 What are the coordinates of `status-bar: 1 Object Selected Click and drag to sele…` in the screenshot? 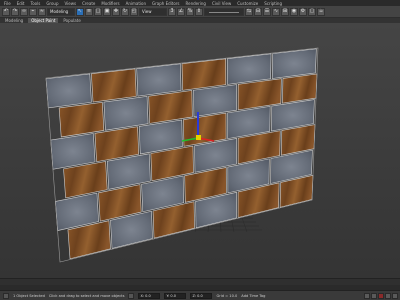 It's located at (200, 295).